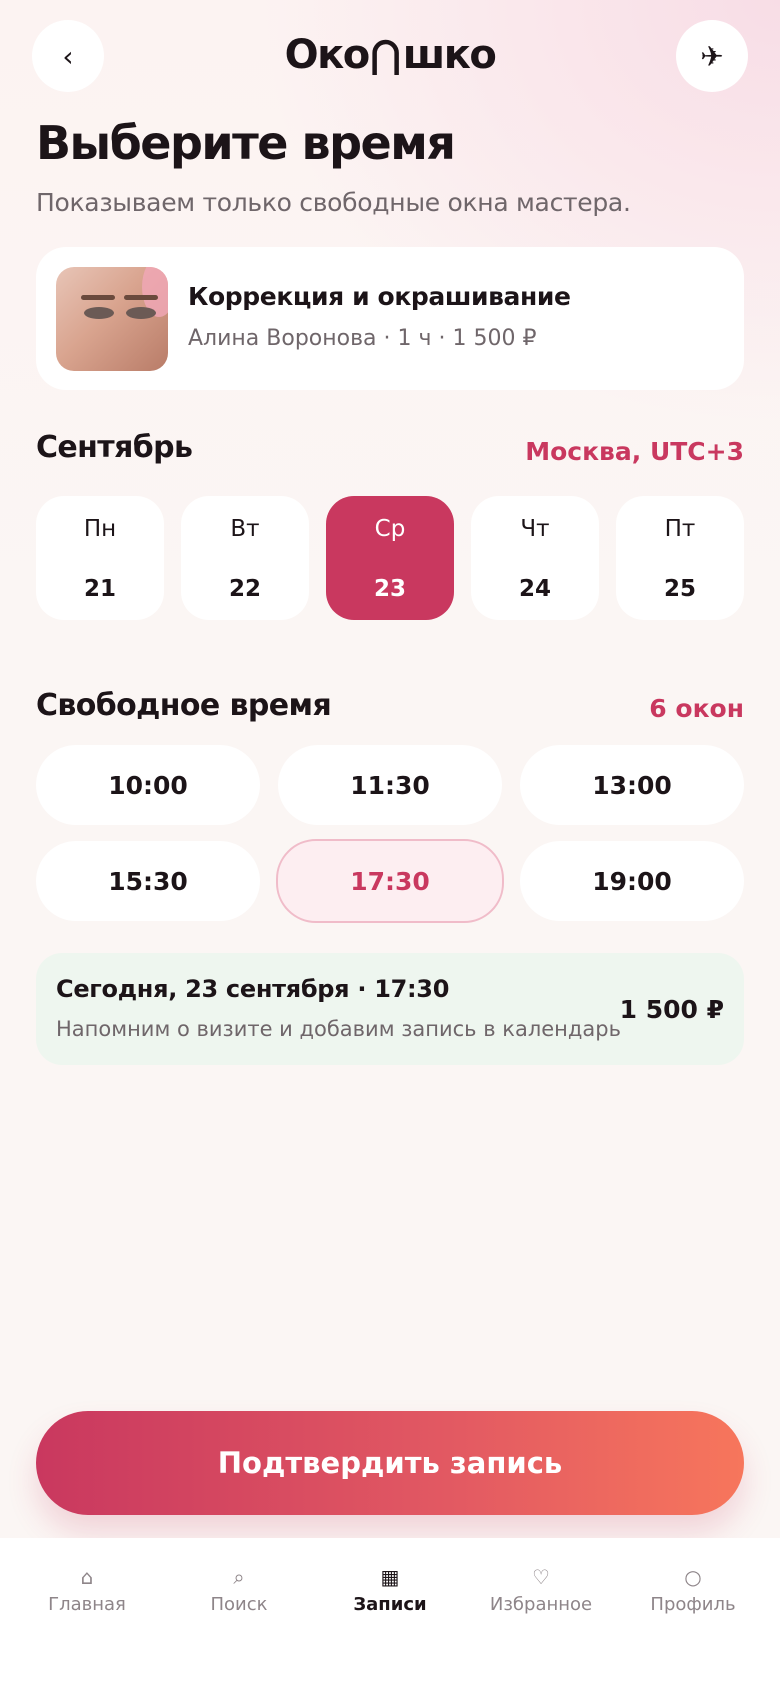 Image resolution: width=780 pixels, height=1688 pixels. I want to click on back-button: ‹, so click(68, 56).